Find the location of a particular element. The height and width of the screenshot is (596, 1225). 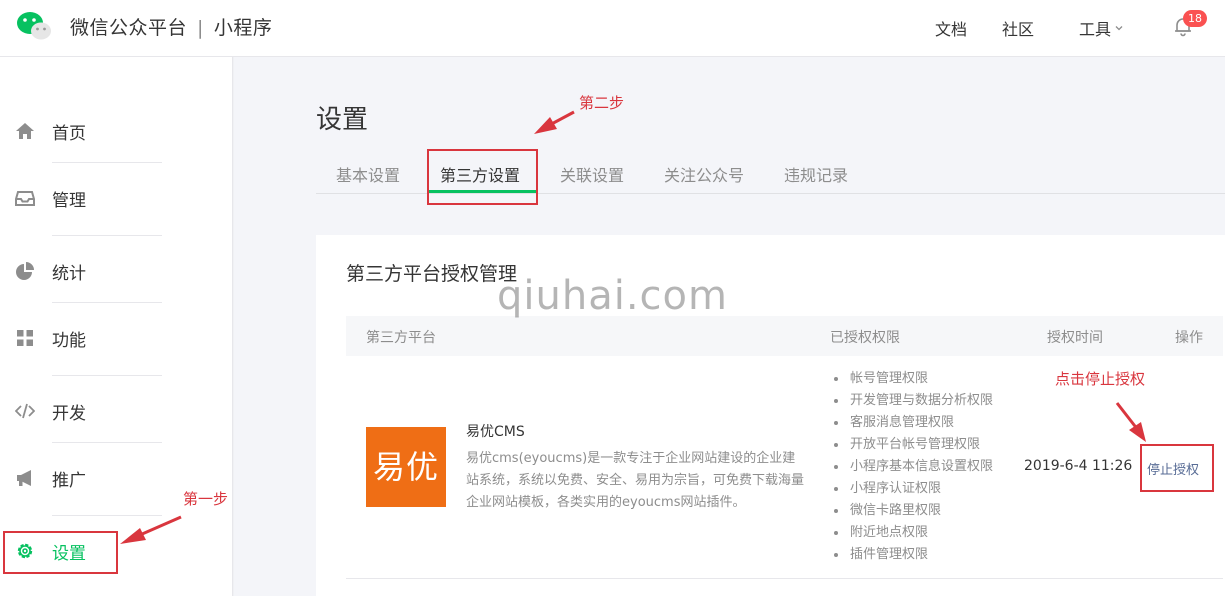

annotation-step2: 第二步 is located at coordinates (602, 103).